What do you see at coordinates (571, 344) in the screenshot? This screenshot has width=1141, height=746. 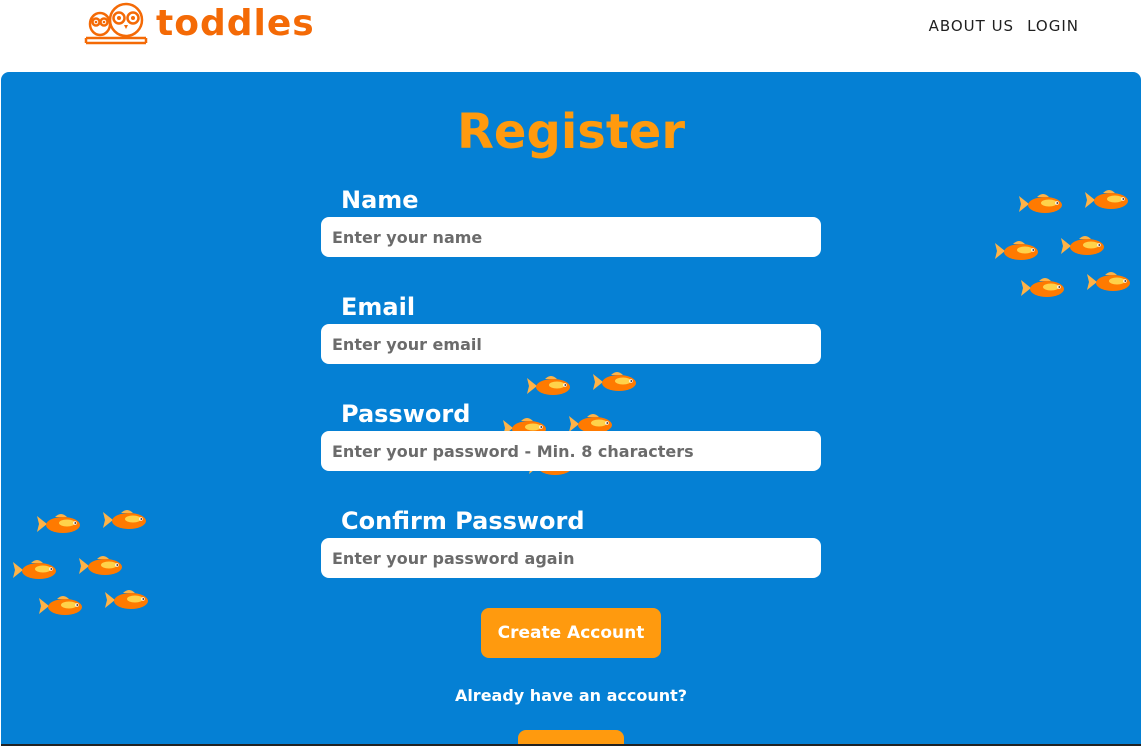 I see `email-input` at bounding box center [571, 344].